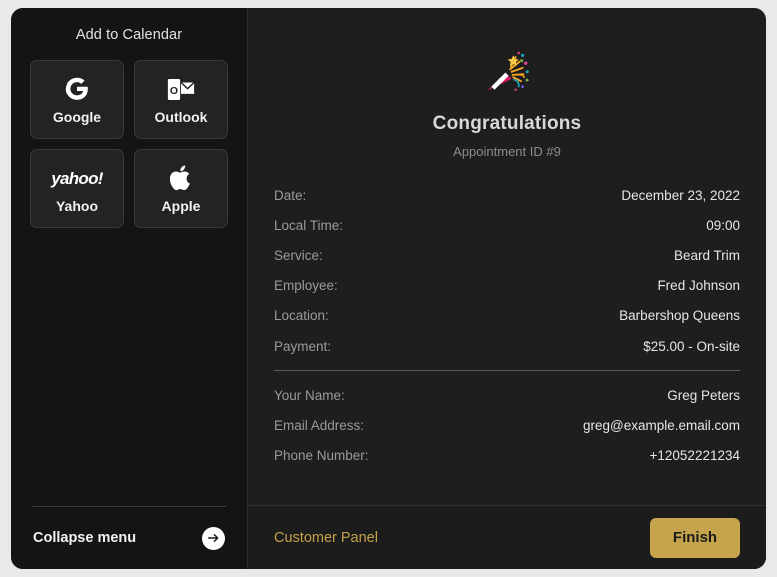 The image size is (777, 577). I want to click on collapse-menu-button: Collapse menu, so click(129, 538).